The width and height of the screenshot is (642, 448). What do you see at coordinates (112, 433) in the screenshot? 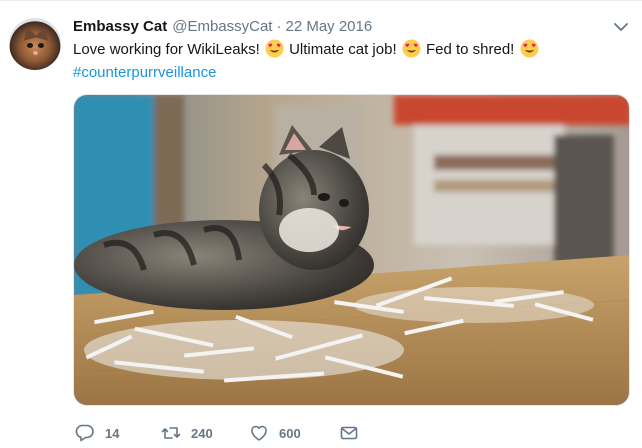
I see `reply-count: 14` at bounding box center [112, 433].